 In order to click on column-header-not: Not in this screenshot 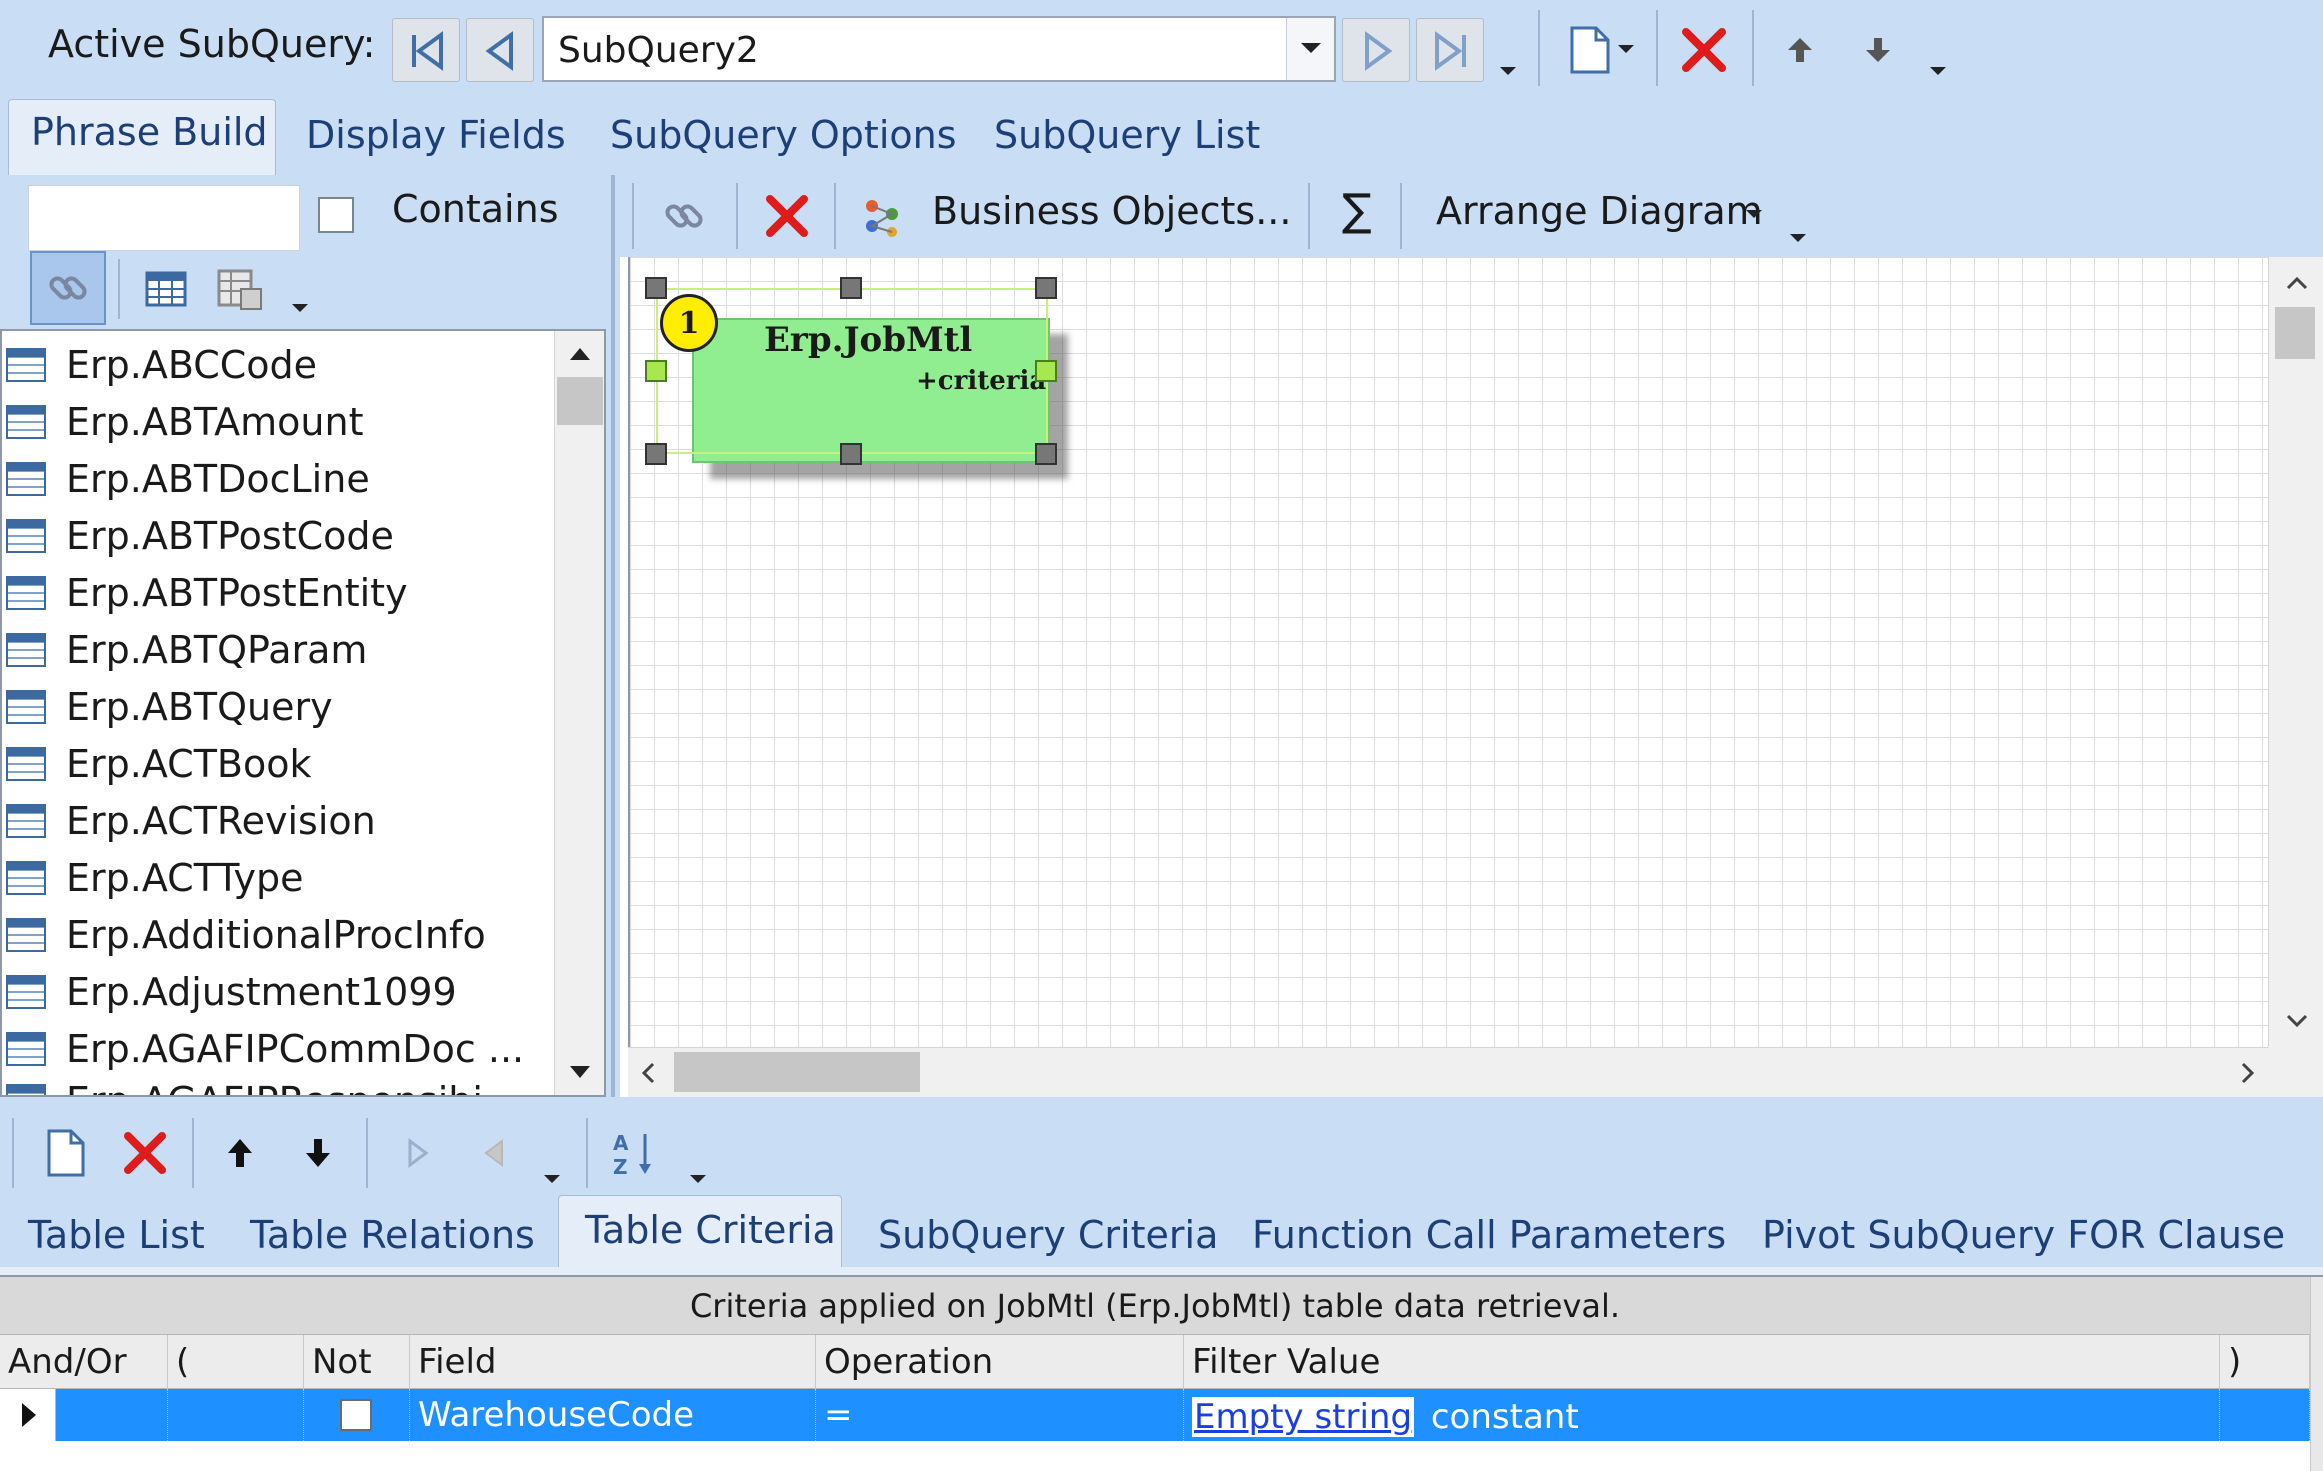, I will do `click(357, 1362)`.